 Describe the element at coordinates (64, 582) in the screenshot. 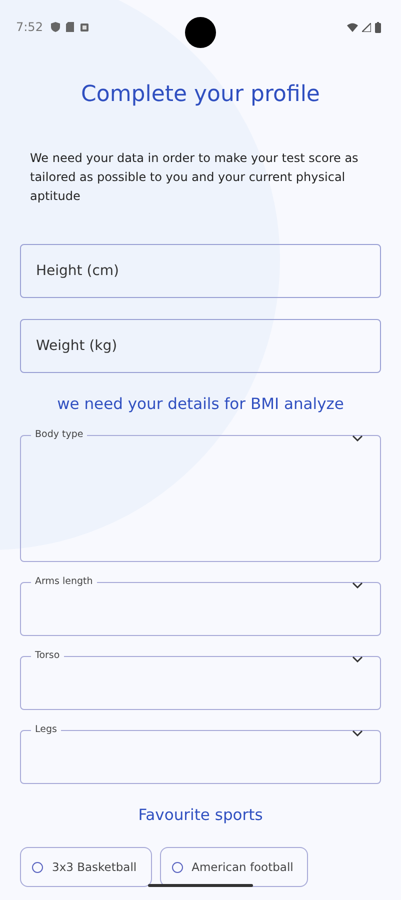

I see `field-label: Arms length` at that location.